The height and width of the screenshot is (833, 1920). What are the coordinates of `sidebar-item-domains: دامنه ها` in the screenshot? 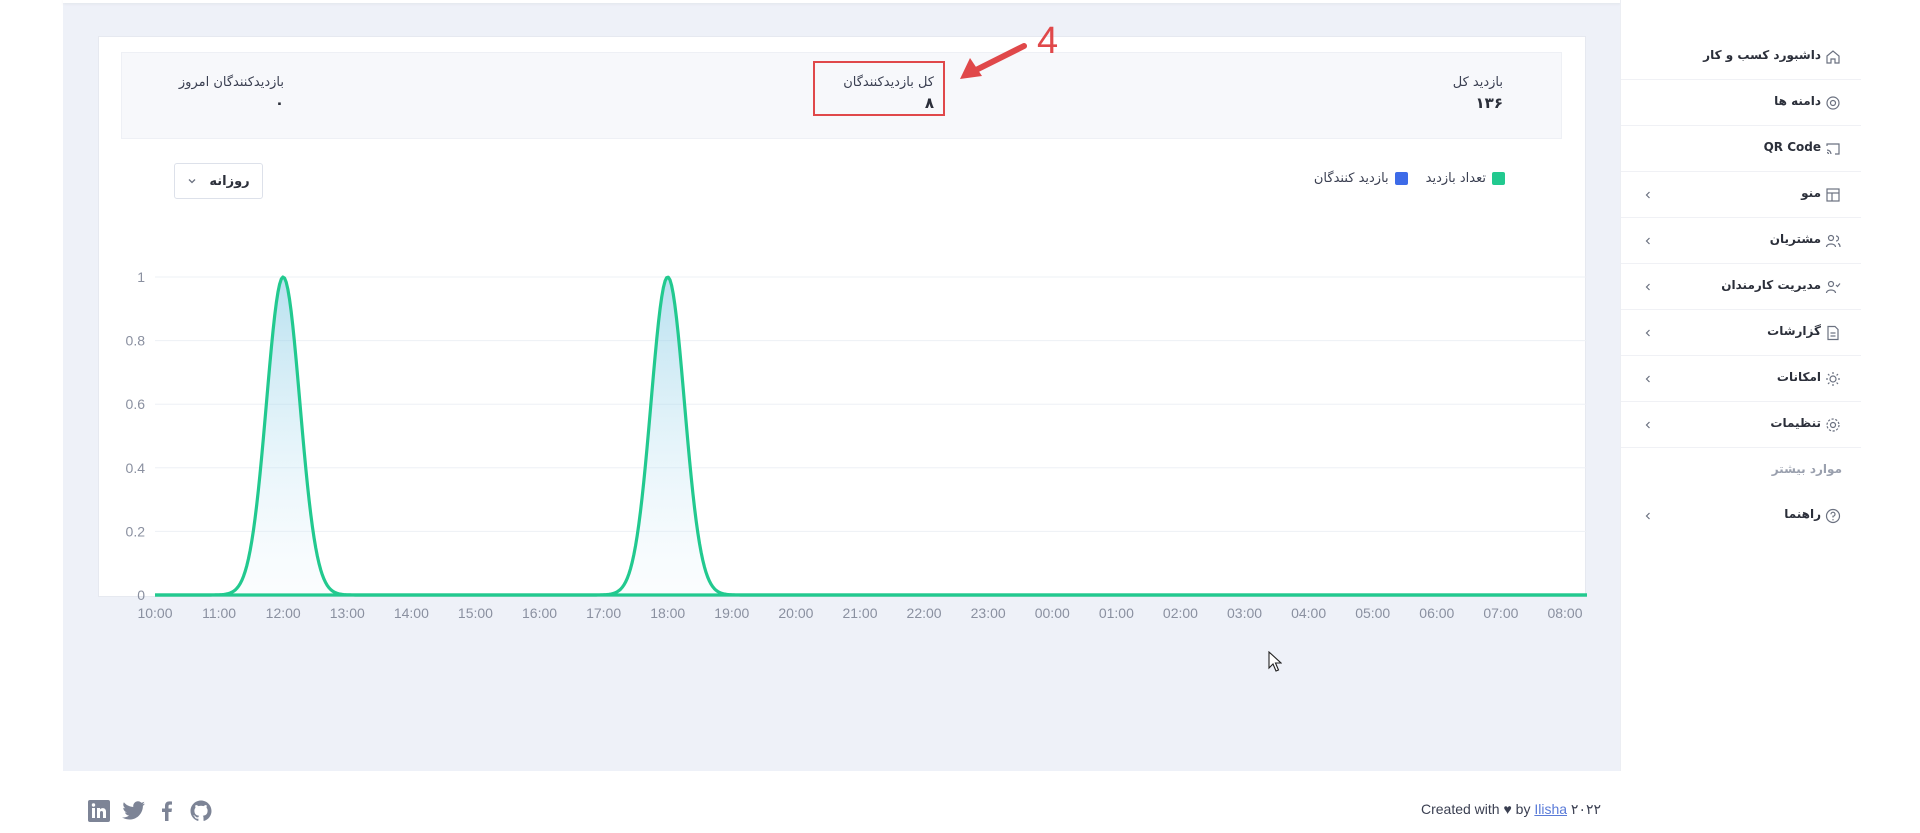 It's located at (1741, 103).